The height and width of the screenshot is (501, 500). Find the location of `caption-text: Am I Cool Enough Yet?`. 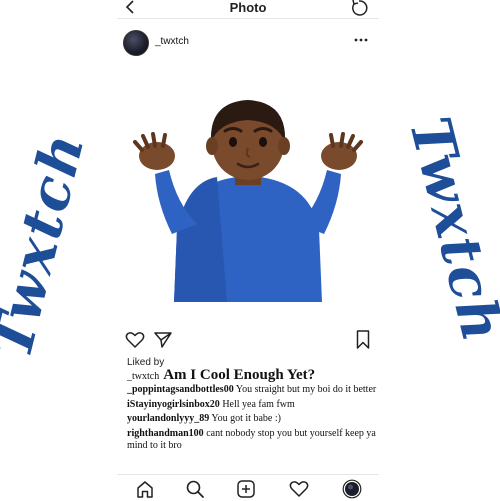

caption-text: Am I Cool Enough Yet? is located at coordinates (239, 375).